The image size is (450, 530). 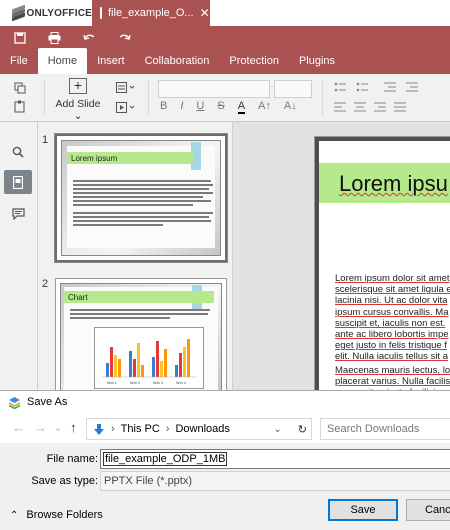 What do you see at coordinates (73, 427) in the screenshot?
I see `up-arrow-icon: ↑` at bounding box center [73, 427].